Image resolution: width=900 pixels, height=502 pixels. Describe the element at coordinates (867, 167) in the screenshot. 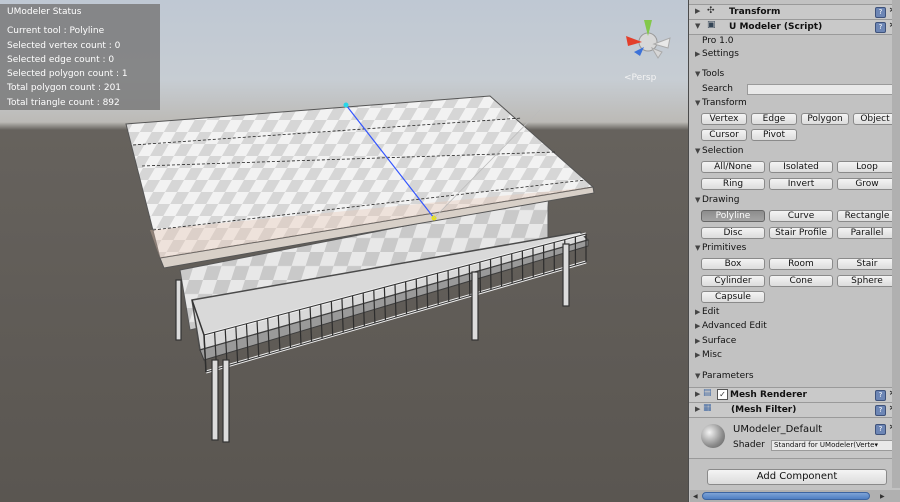

I see `loop-button: Loop` at that location.